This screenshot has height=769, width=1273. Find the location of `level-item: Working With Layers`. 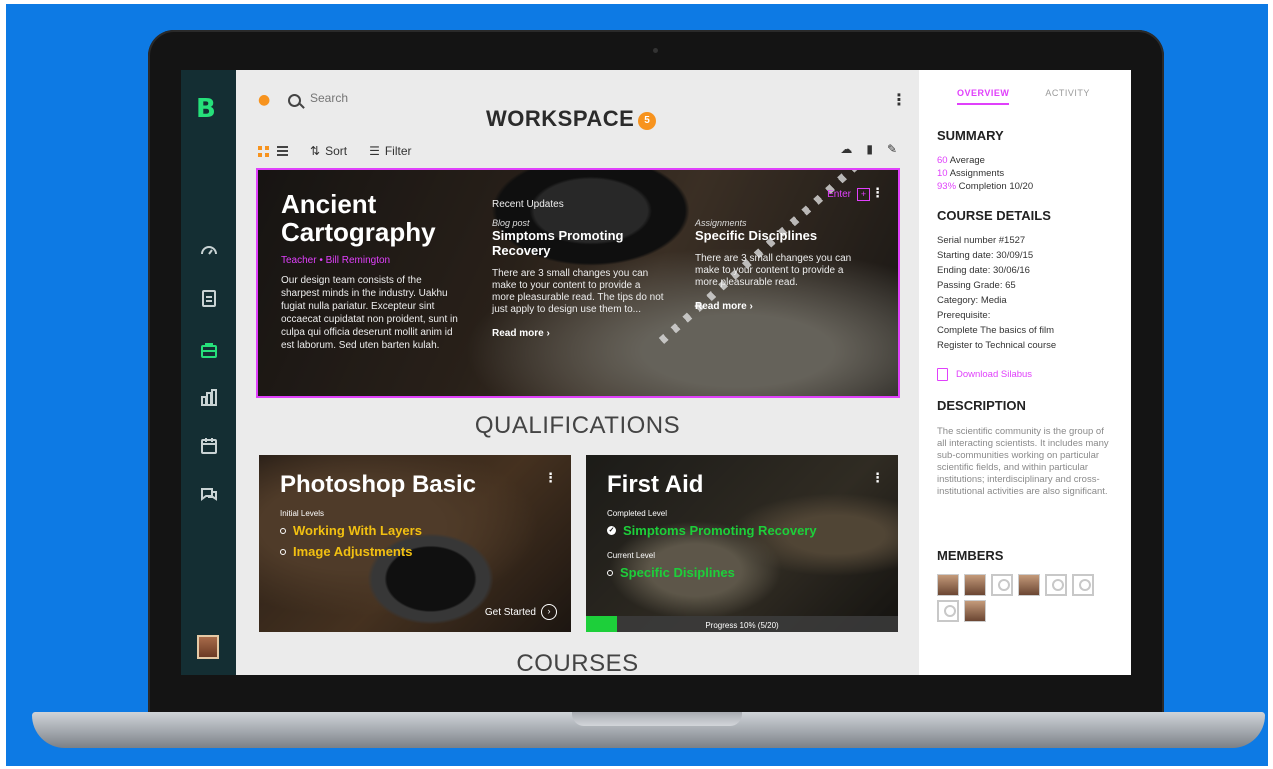

level-item: Working With Layers is located at coordinates (351, 530).